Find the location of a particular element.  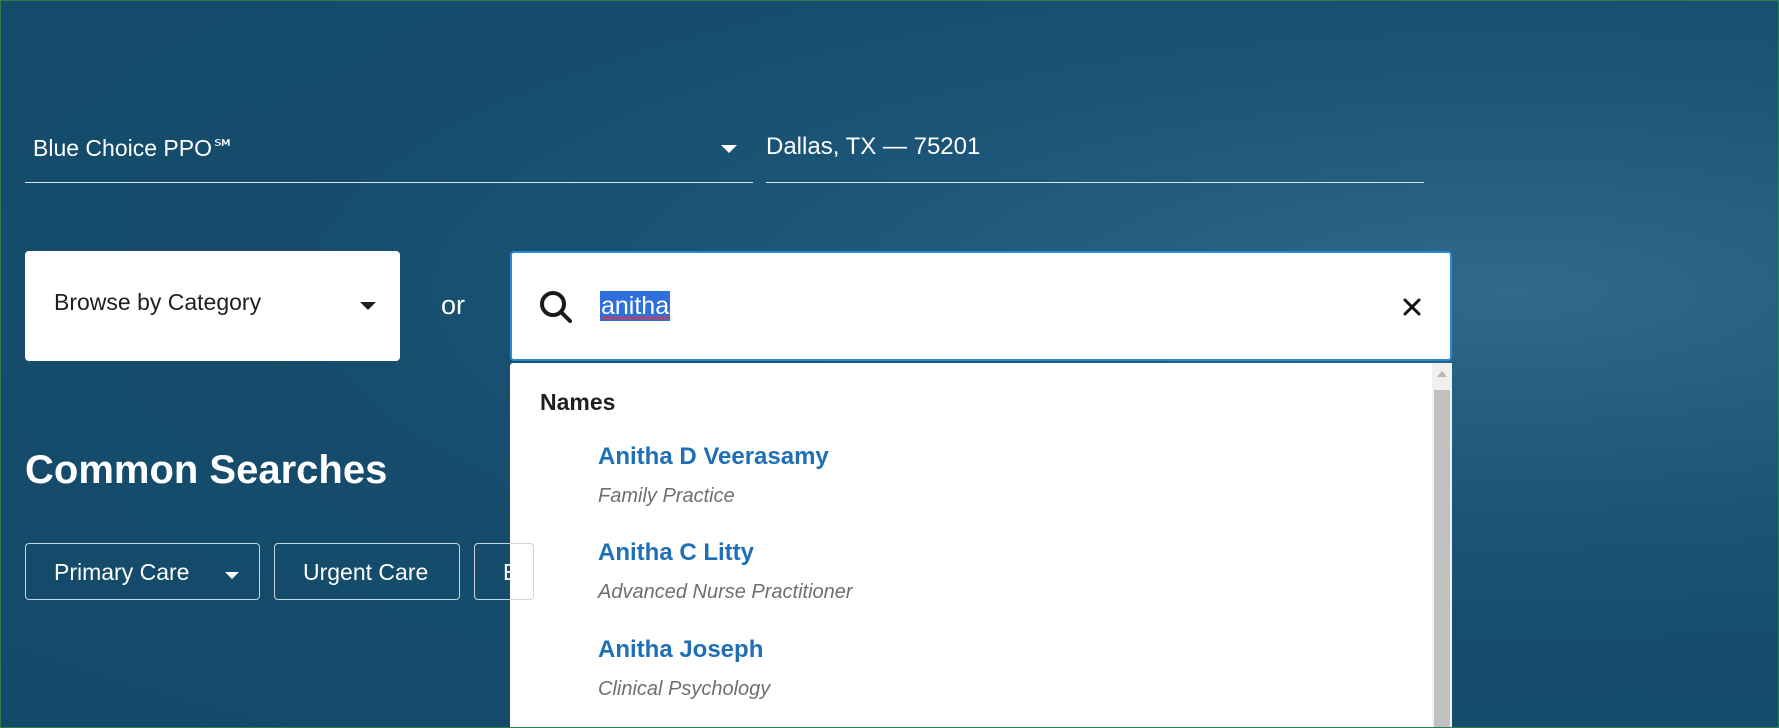

chip-primary-care: Primary Care is located at coordinates (142, 571).